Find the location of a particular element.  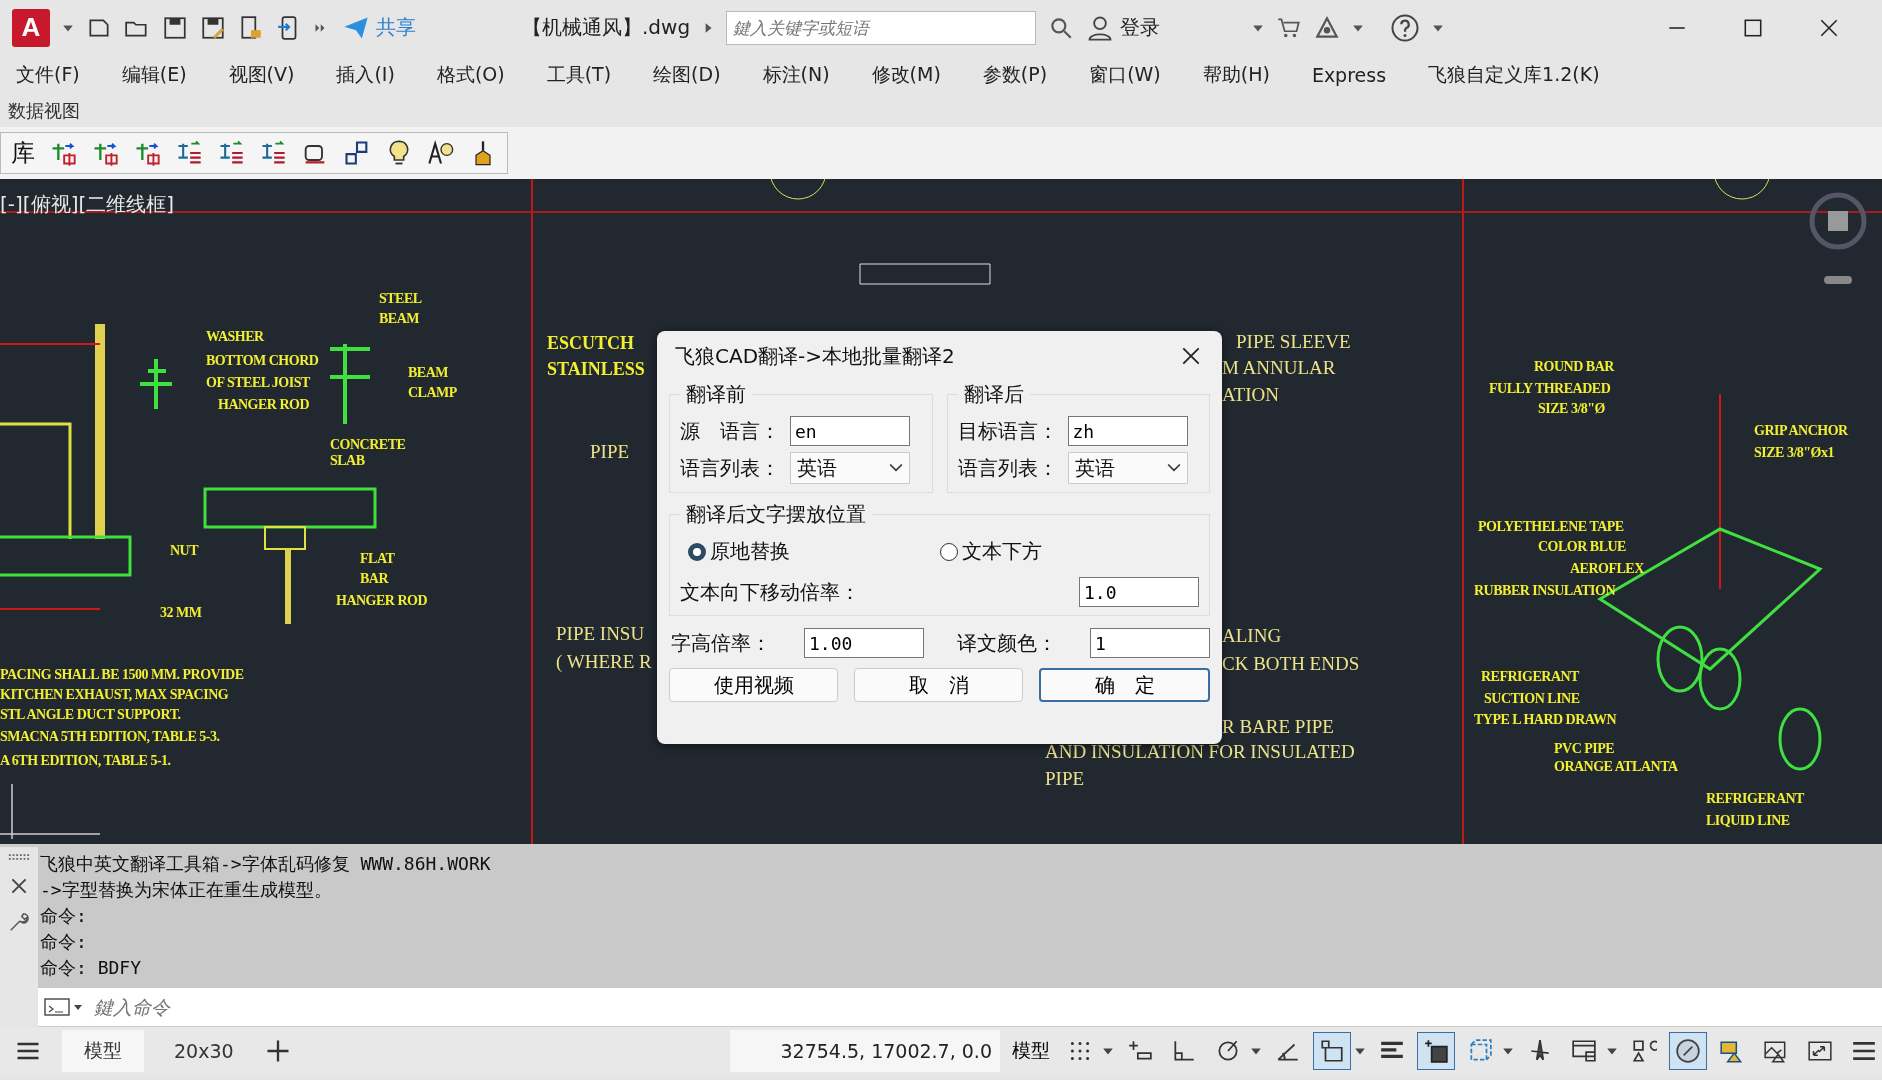

field-label: 语言列表： is located at coordinates (730, 468).